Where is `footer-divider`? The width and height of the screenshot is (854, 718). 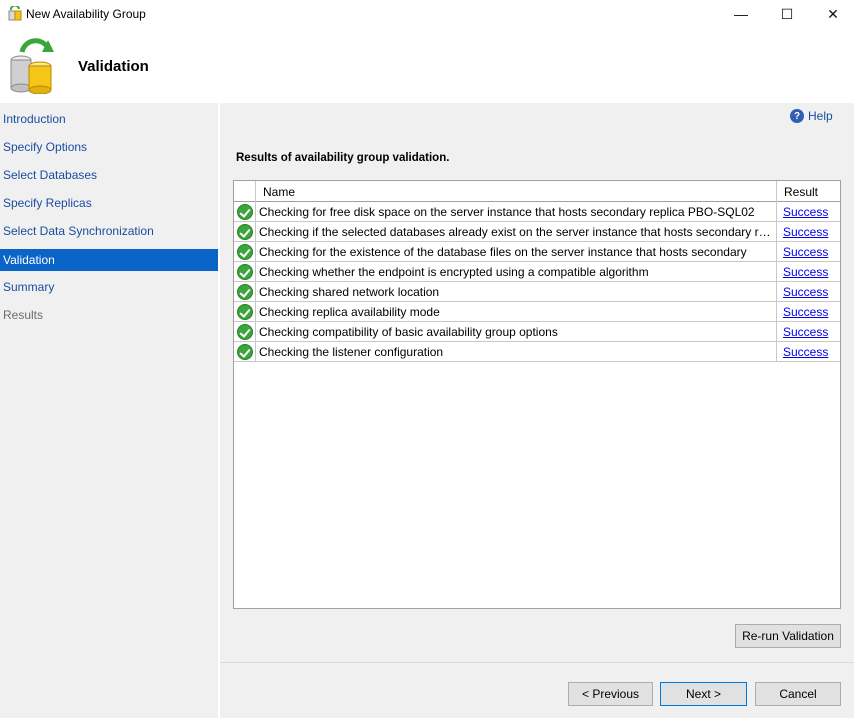 footer-divider is located at coordinates (537, 662).